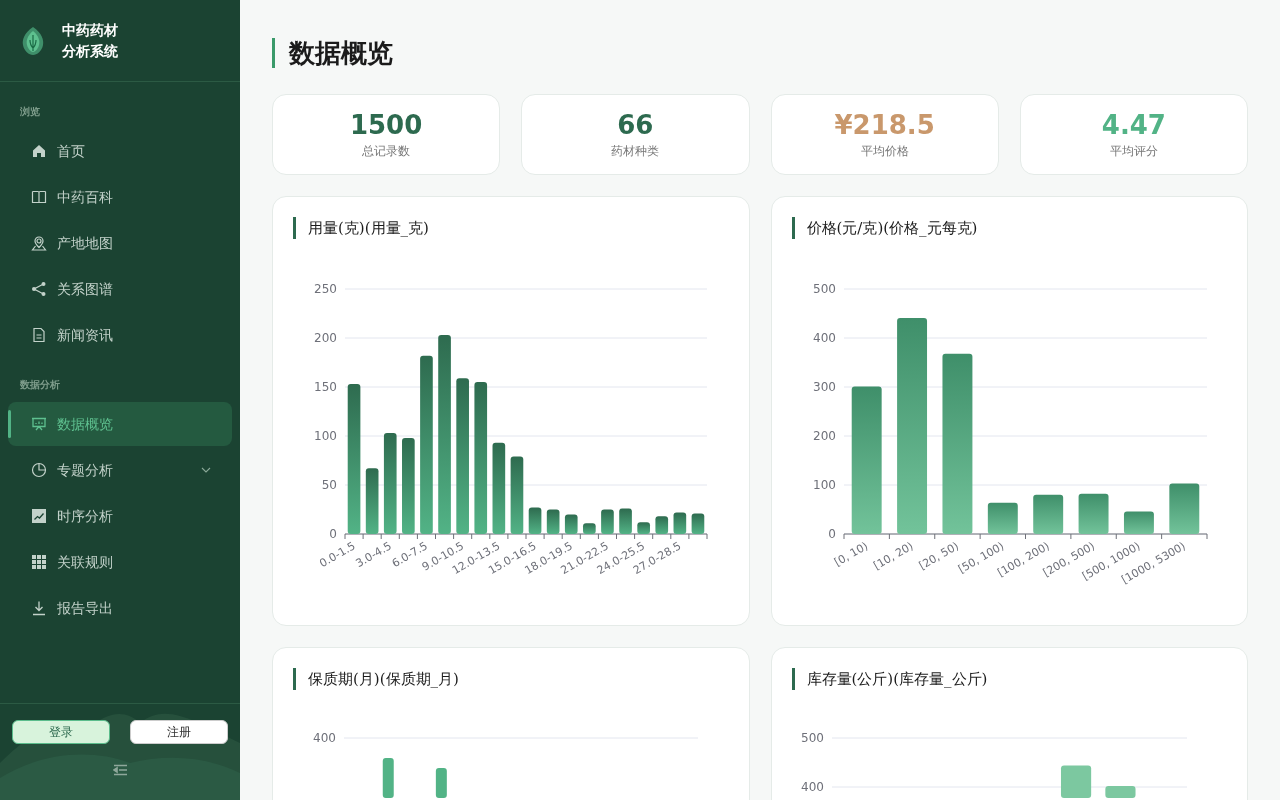  Describe the element at coordinates (120, 608) in the screenshot. I see `nav-item: 报告导出` at that location.